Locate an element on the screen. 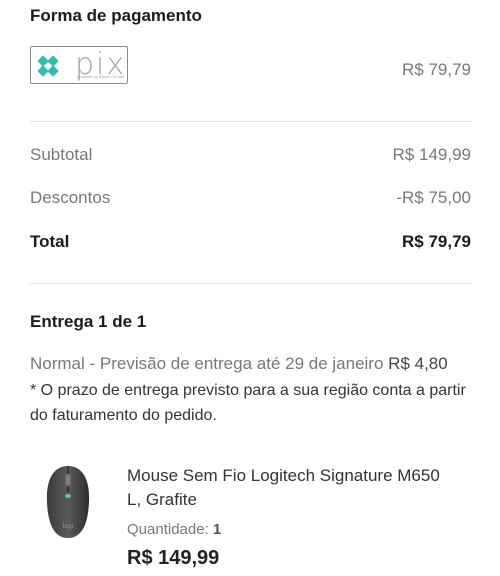 This screenshot has height=576, width=500. quantity-value: 1 is located at coordinates (217, 529).